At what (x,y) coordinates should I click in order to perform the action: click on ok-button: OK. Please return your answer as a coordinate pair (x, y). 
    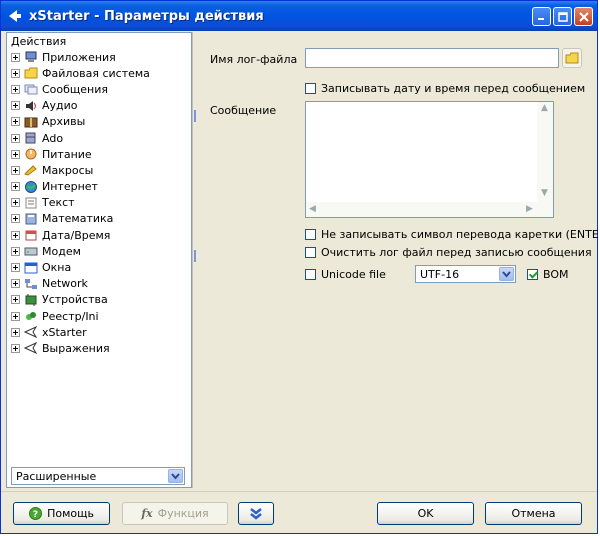
    Looking at the image, I should click on (425, 513).